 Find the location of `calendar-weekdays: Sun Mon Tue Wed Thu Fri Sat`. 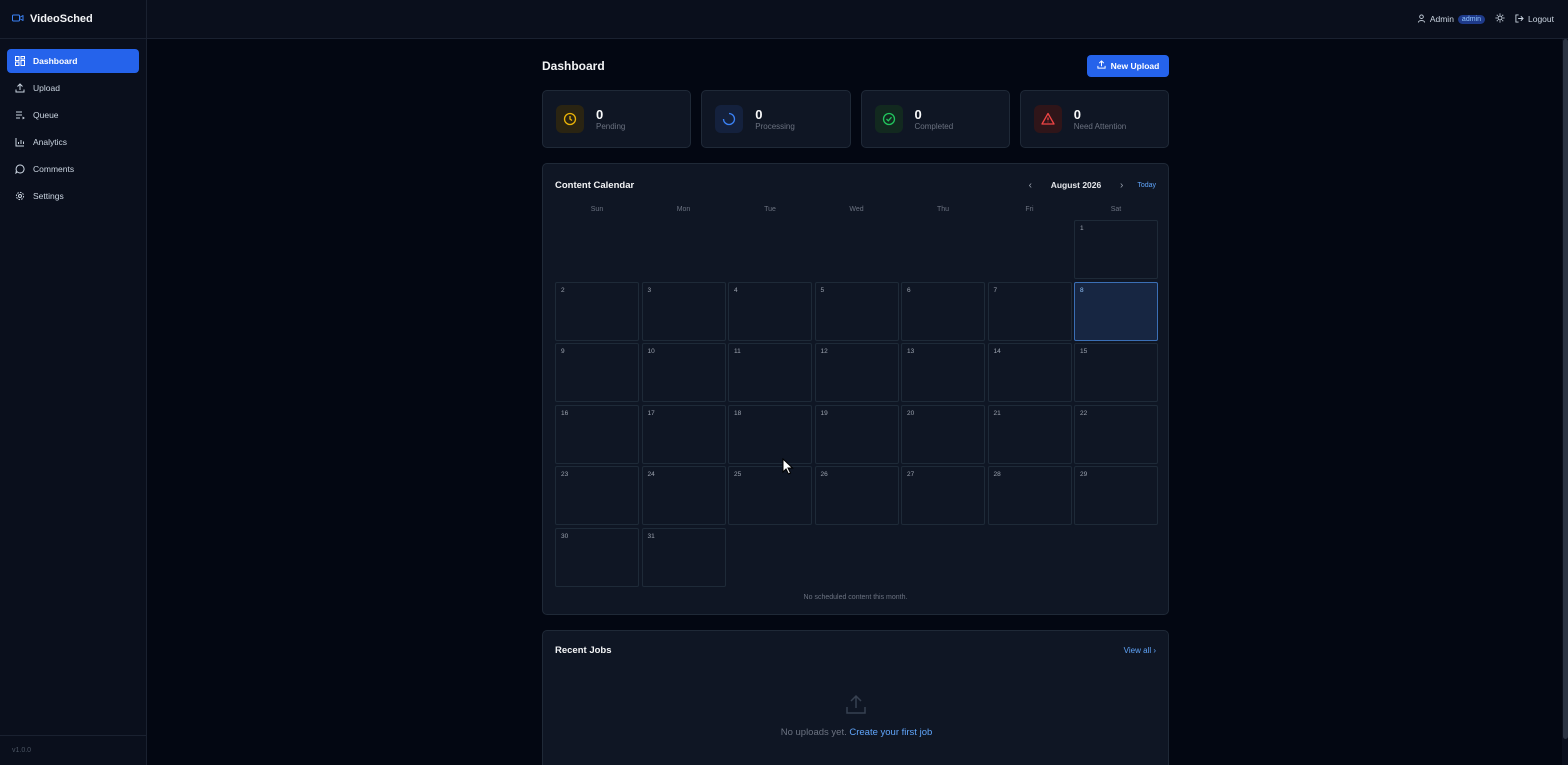

calendar-weekdays: Sun Mon Tue Wed Thu Fri Sat is located at coordinates (856, 209).